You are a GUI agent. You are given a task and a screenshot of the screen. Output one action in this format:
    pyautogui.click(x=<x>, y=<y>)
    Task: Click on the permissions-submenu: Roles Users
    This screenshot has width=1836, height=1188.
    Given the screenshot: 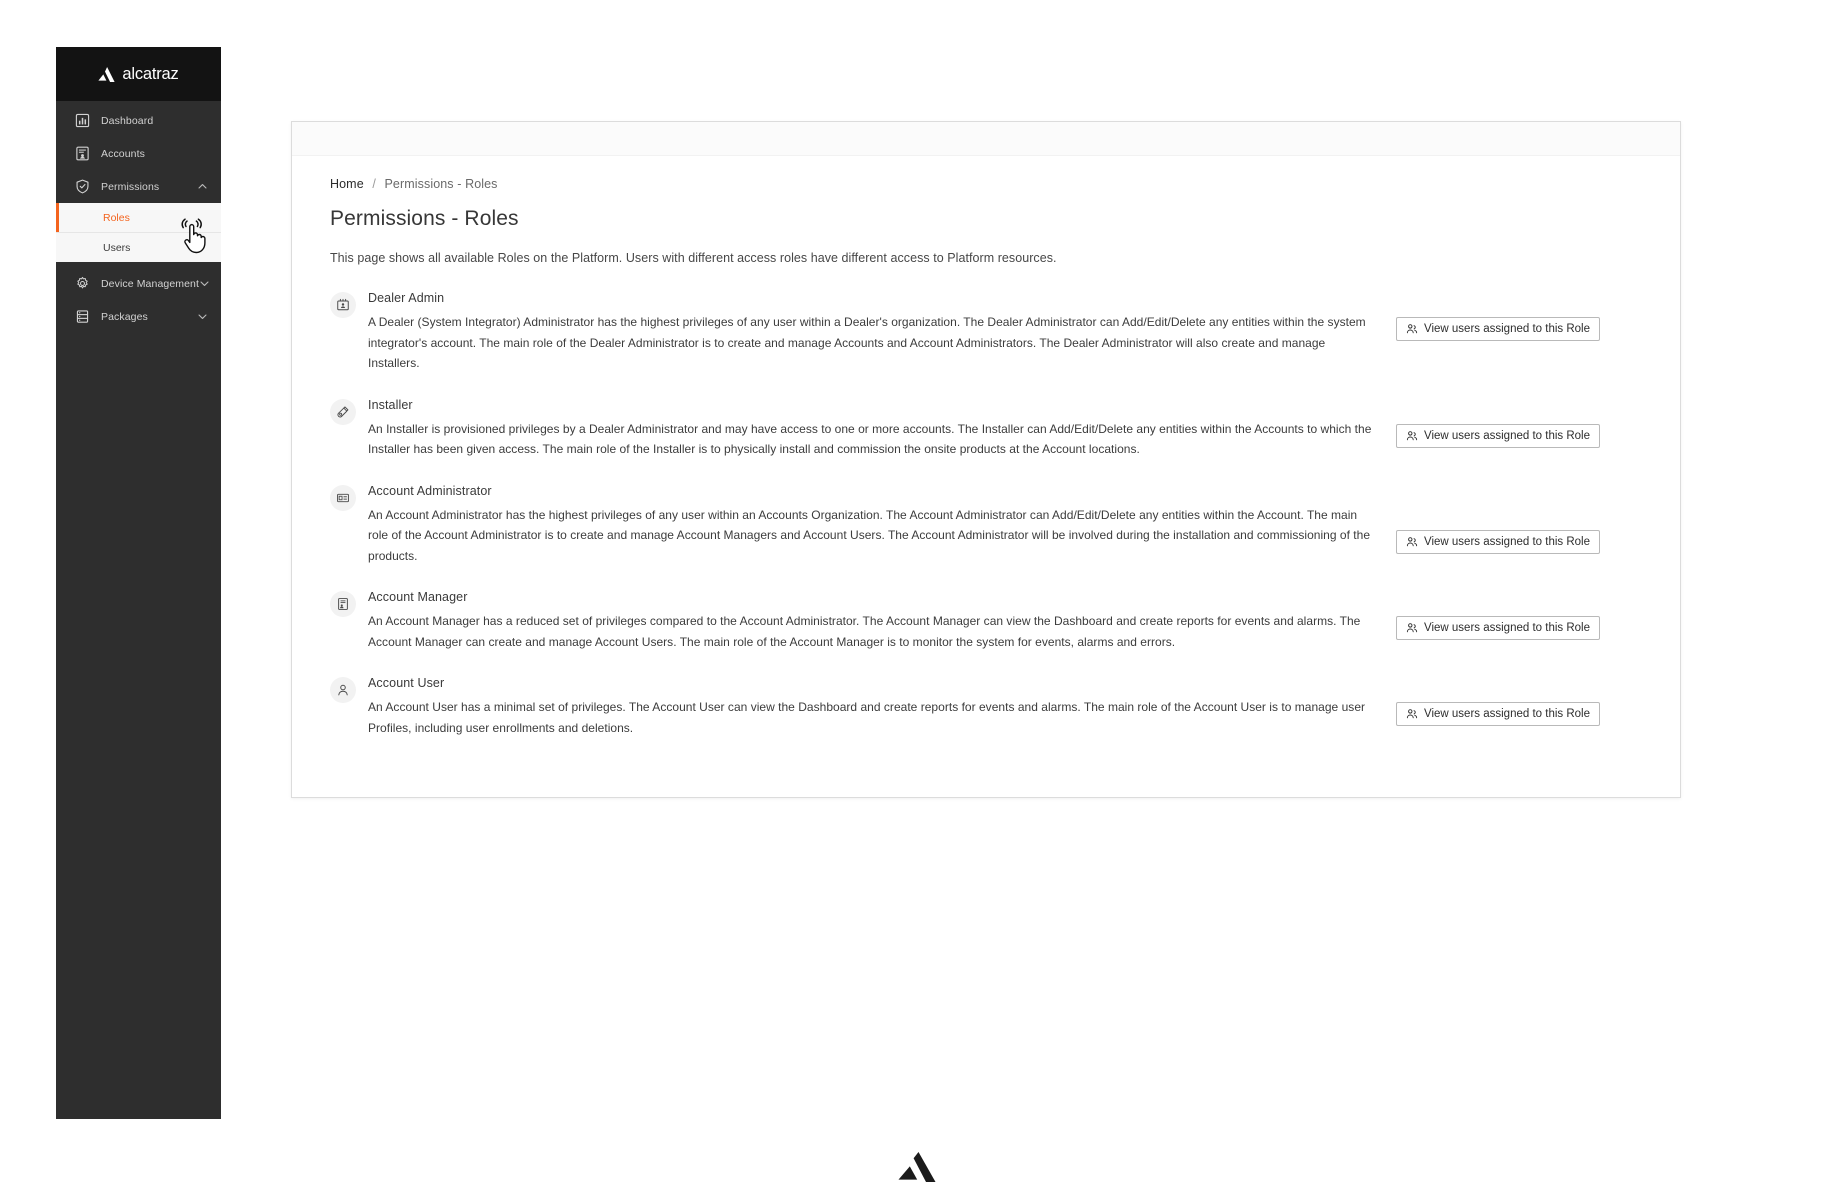 What is the action you would take?
    pyautogui.click(x=138, y=232)
    